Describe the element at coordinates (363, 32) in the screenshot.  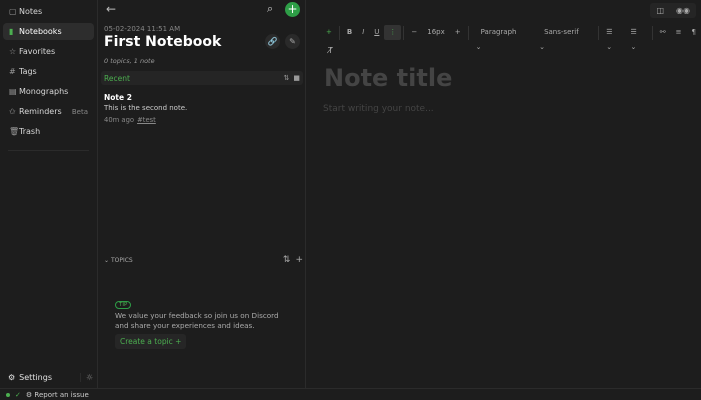
I see `italic-icon: I` at that location.